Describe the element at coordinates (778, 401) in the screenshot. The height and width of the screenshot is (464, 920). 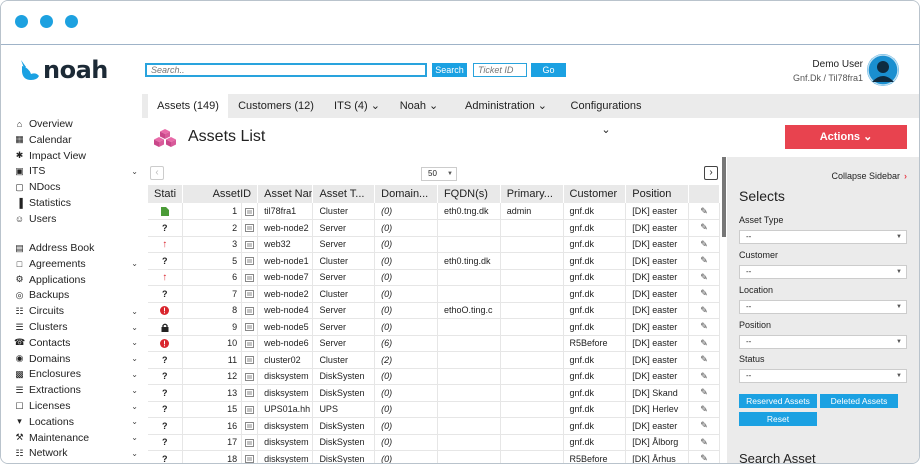
I see `reserved-assets-button: Reserved Assets` at that location.